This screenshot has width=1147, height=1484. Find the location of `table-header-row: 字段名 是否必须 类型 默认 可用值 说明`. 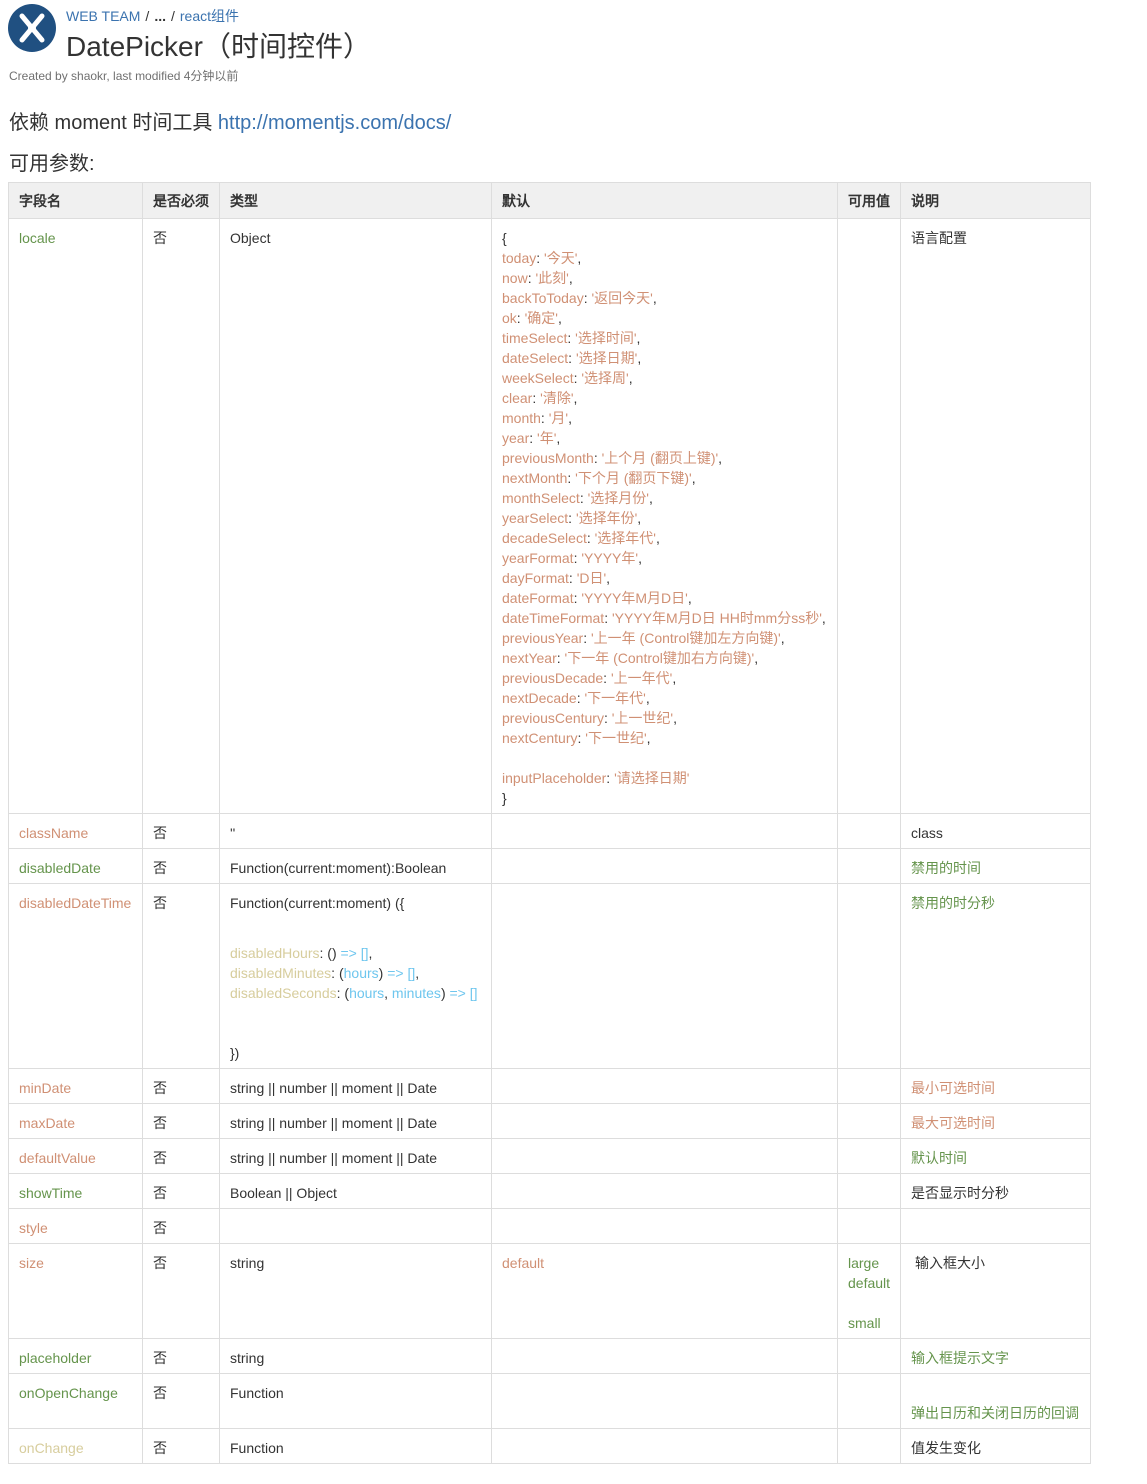

table-header-row: 字段名 是否必须 类型 默认 可用值 说明 is located at coordinates (549, 200).